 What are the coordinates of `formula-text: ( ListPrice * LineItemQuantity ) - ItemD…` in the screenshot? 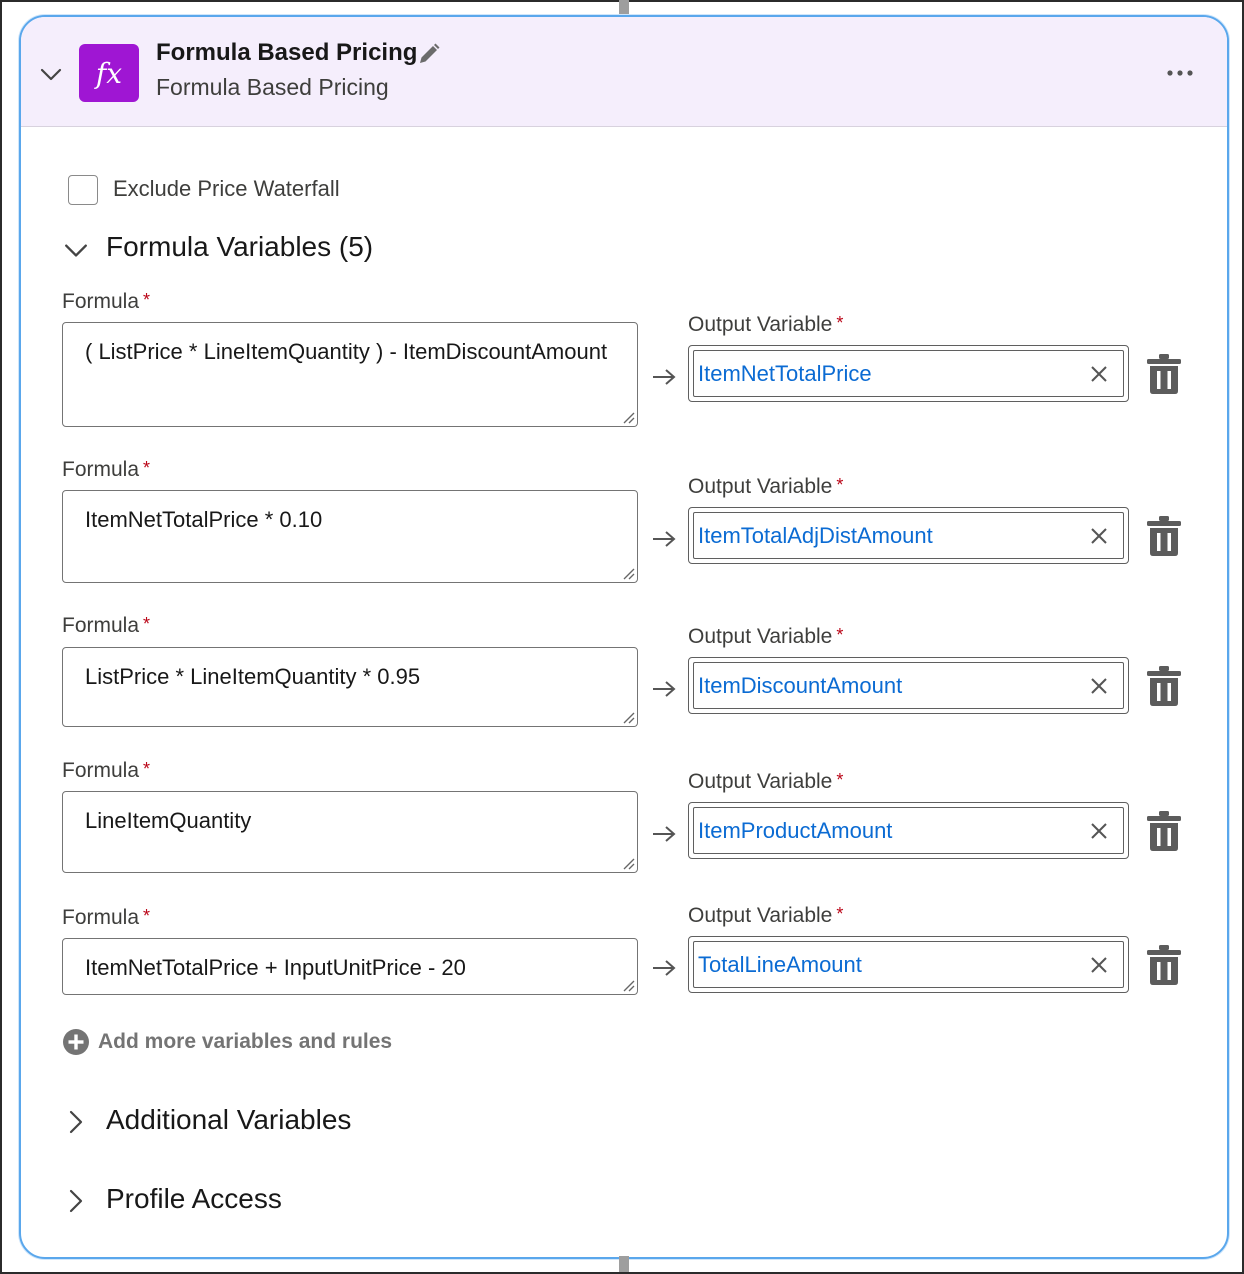 It's located at (346, 351).